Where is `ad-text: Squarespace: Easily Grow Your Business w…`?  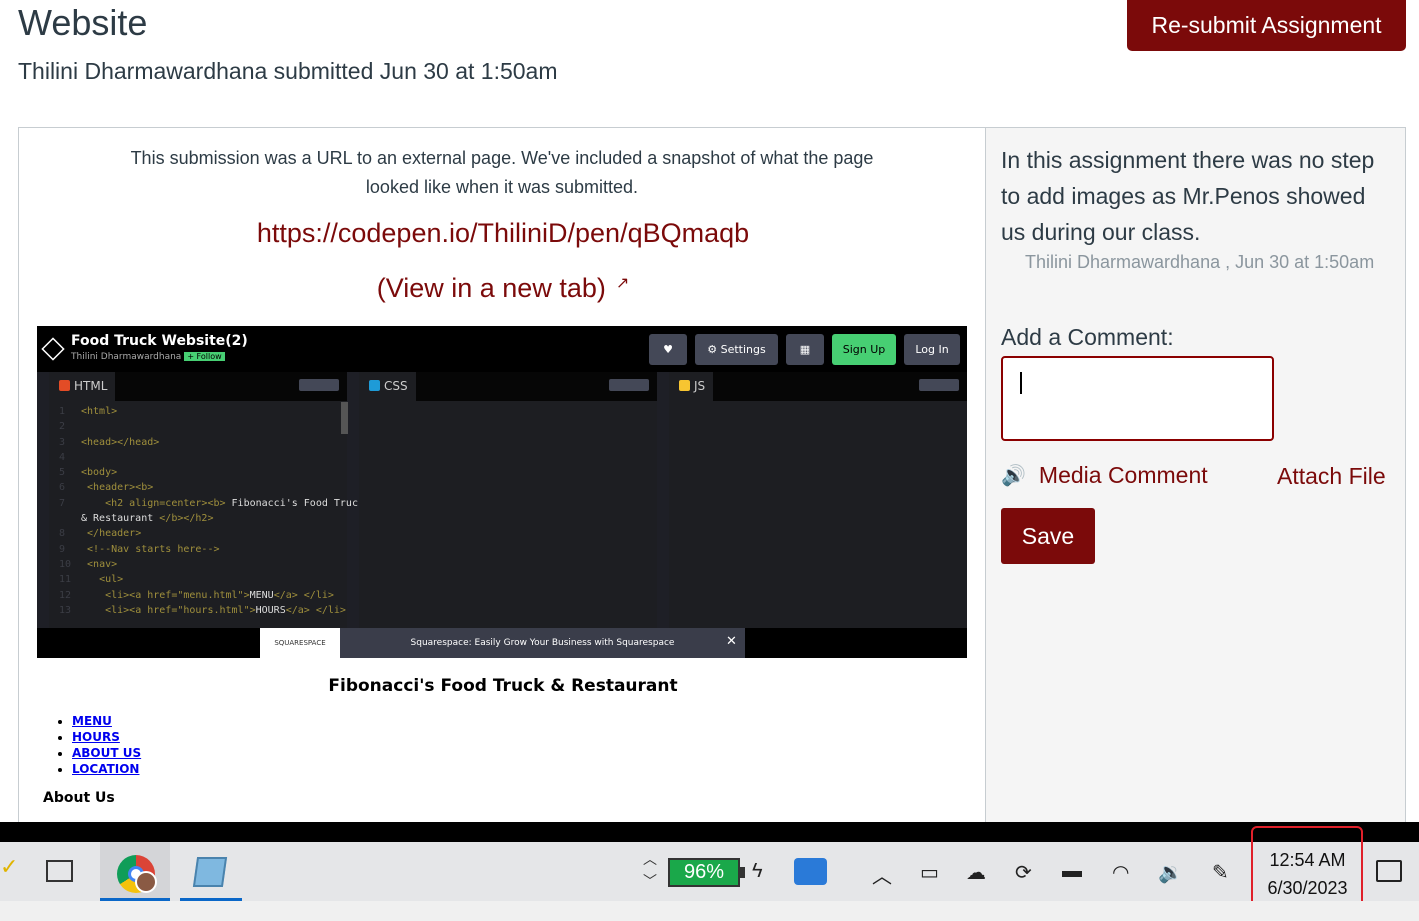
ad-text: Squarespace: Easily Grow Your Business w… is located at coordinates (542, 643).